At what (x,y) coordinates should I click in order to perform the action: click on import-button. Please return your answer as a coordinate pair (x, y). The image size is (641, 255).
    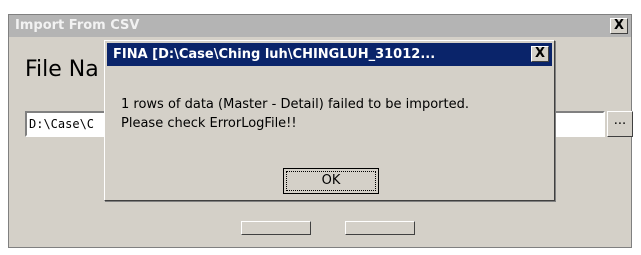
    Looking at the image, I should click on (276, 228).